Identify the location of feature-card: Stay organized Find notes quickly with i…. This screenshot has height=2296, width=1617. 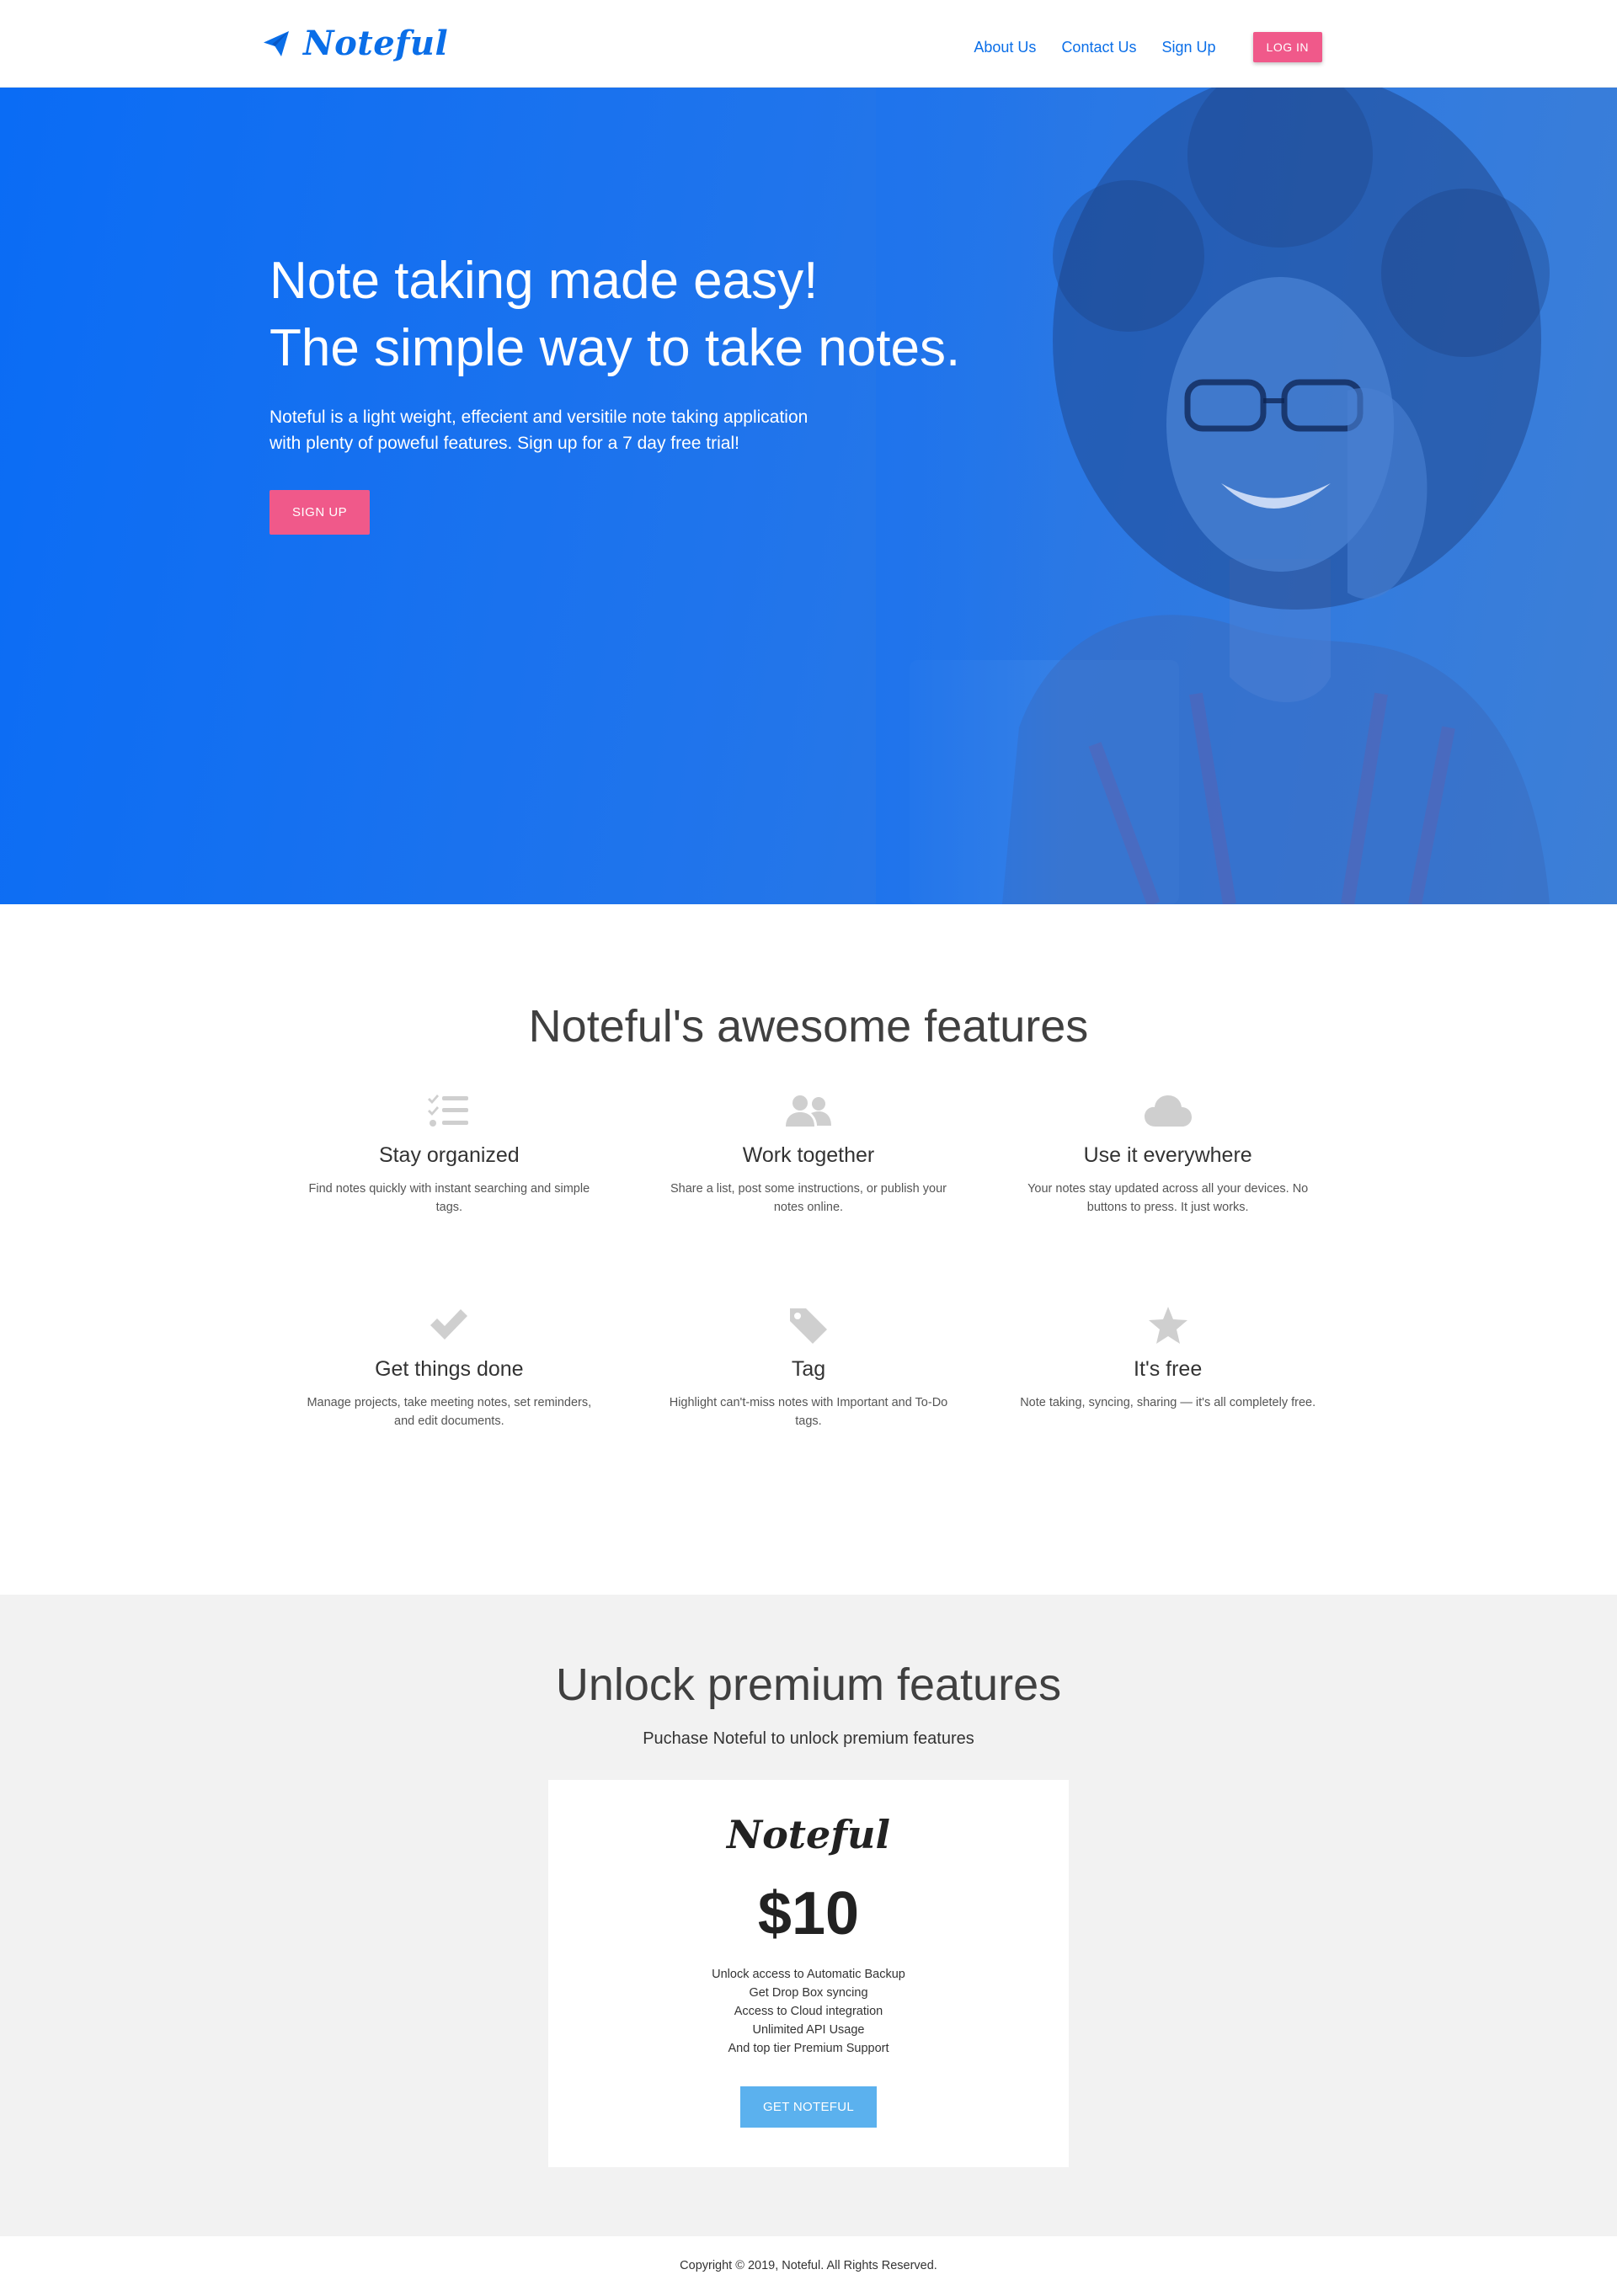
(449, 1173).